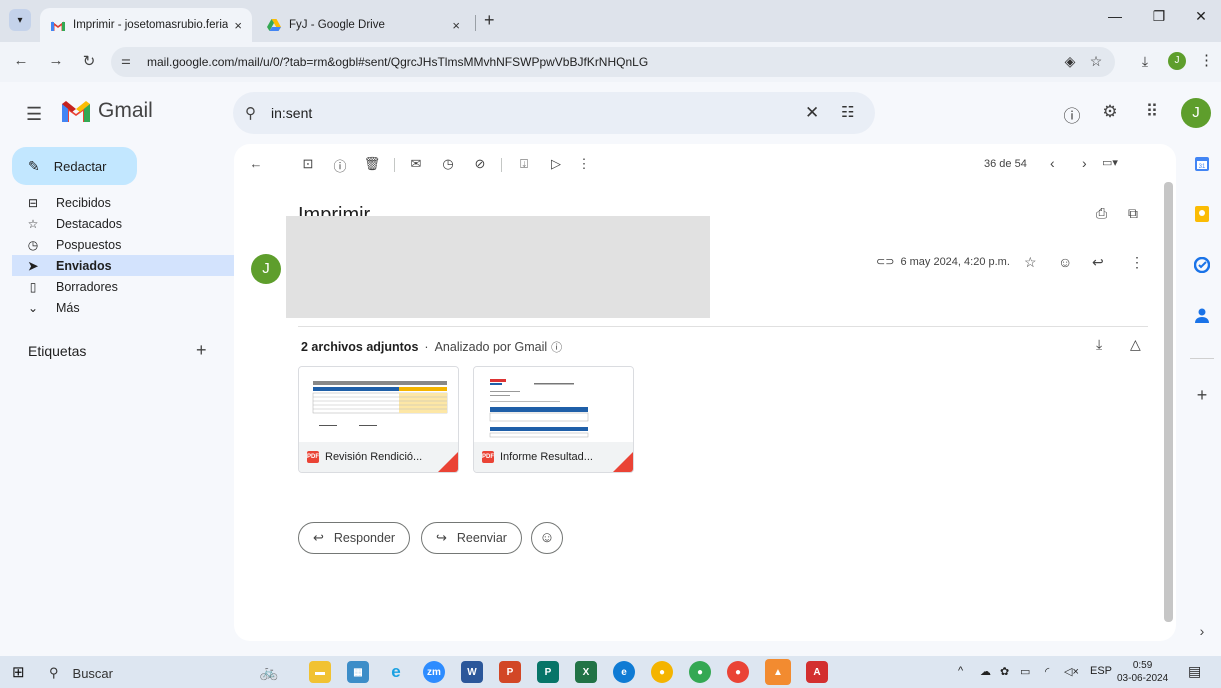 Image resolution: width=1221 pixels, height=688 pixels. What do you see at coordinates (354, 538) in the screenshot?
I see `reply-button: ↩ Responder` at bounding box center [354, 538].